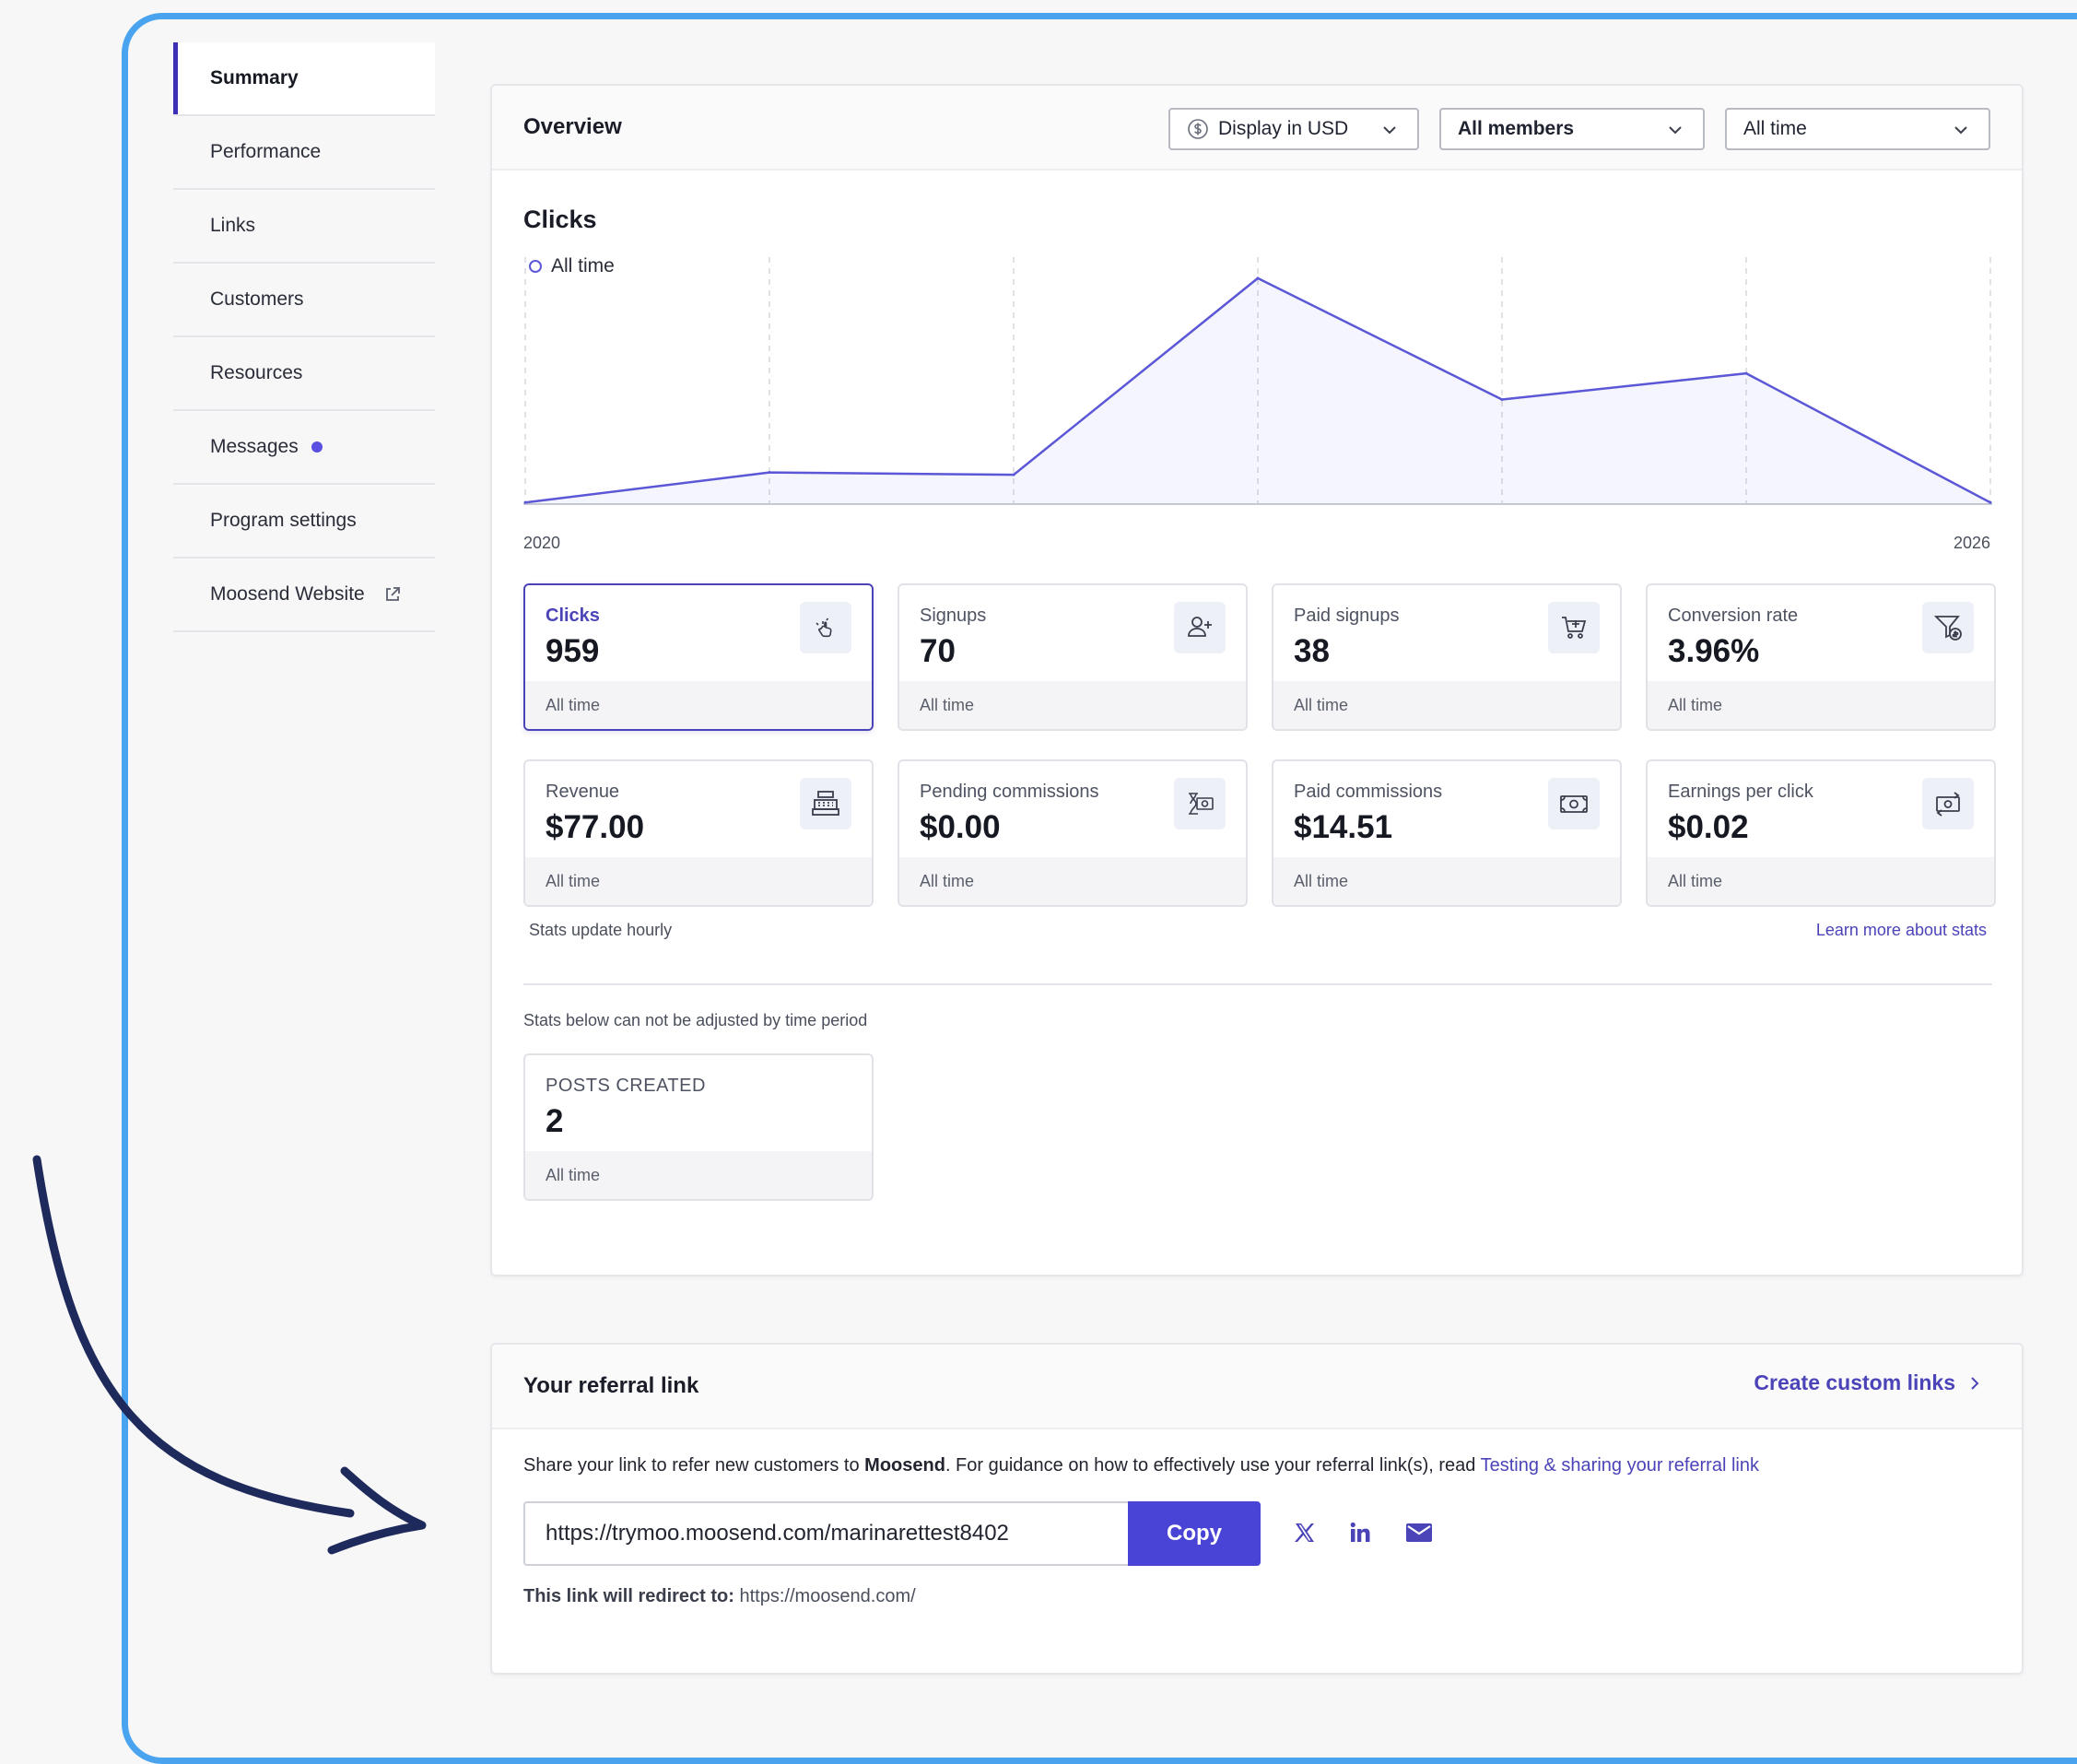 The height and width of the screenshot is (1764, 2077). What do you see at coordinates (572, 126) in the screenshot?
I see `overview-title: Overview` at bounding box center [572, 126].